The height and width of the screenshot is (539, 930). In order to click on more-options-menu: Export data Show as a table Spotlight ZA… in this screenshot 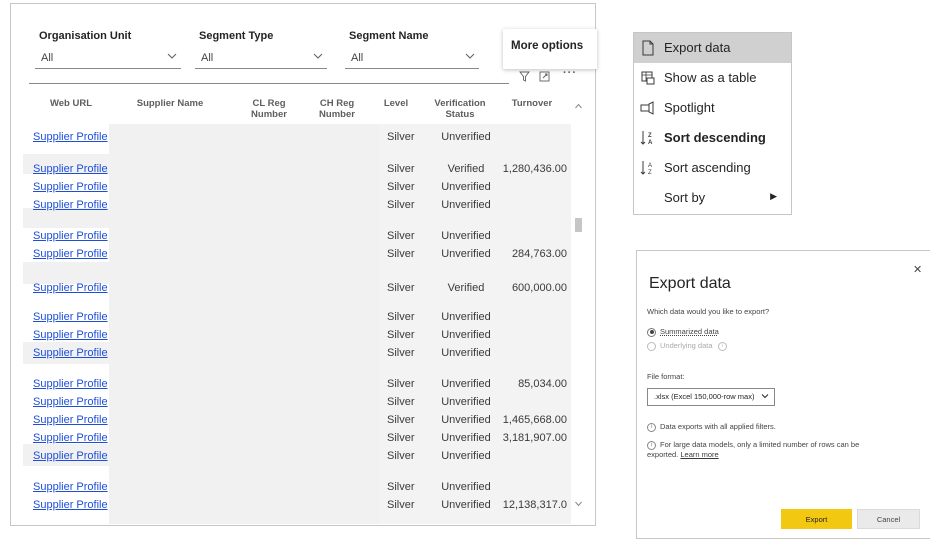, I will do `click(712, 123)`.